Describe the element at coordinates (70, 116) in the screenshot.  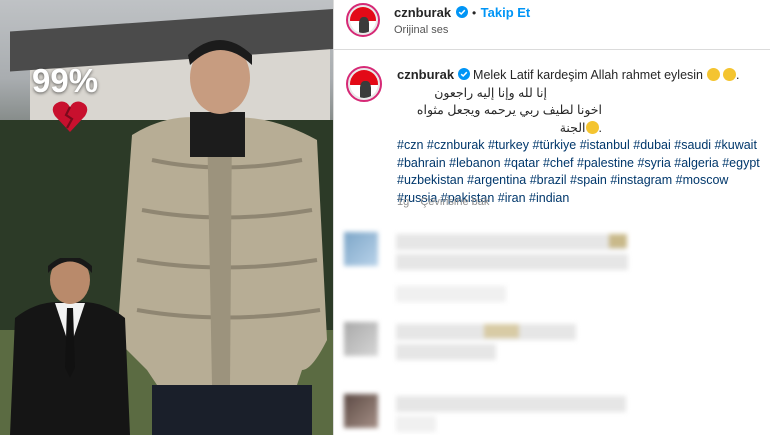
I see `broken-heart-icon` at that location.